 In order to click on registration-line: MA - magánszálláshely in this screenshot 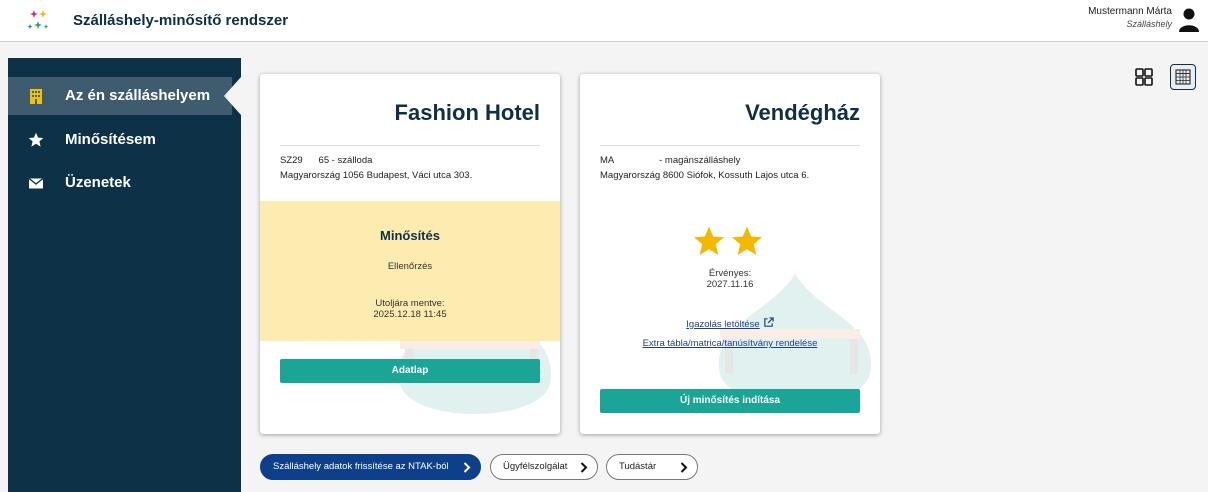, I will do `click(670, 160)`.